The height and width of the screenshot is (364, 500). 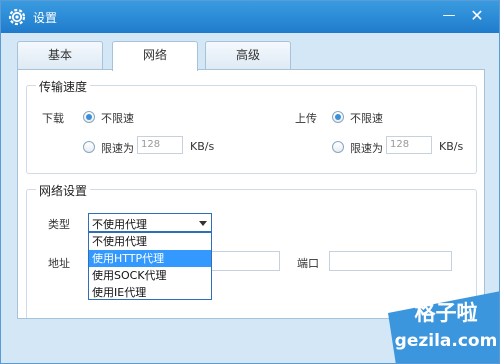 What do you see at coordinates (443, 327) in the screenshot?
I see `watermark: 格子啦 gezila.com` at bounding box center [443, 327].